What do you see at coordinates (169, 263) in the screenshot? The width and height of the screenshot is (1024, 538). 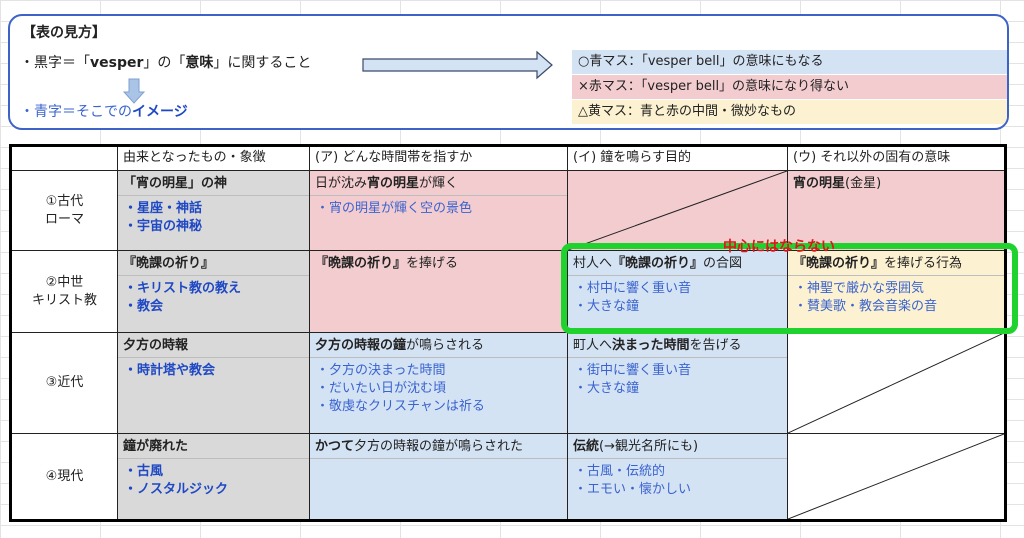 I see `cell-title: 『晩課の祈り』` at bounding box center [169, 263].